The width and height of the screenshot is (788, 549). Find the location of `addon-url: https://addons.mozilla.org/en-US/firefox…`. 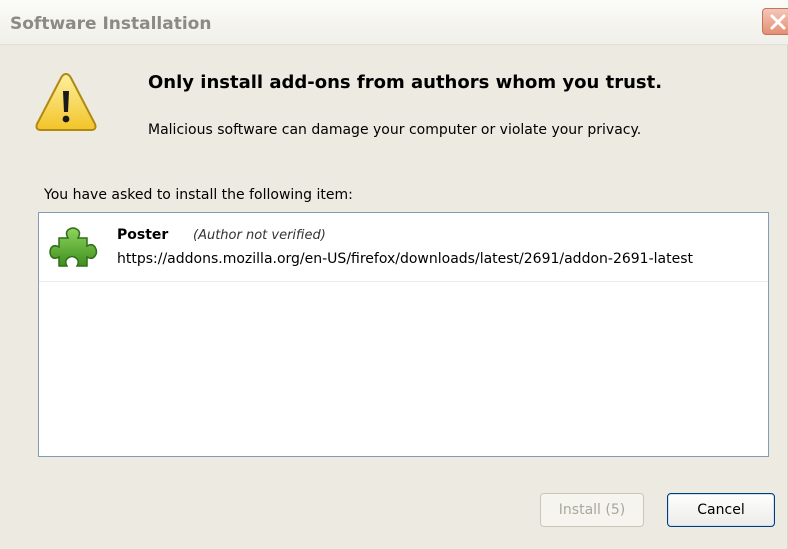

addon-url: https://addons.mozilla.org/en-US/firefox… is located at coordinates (405, 259).